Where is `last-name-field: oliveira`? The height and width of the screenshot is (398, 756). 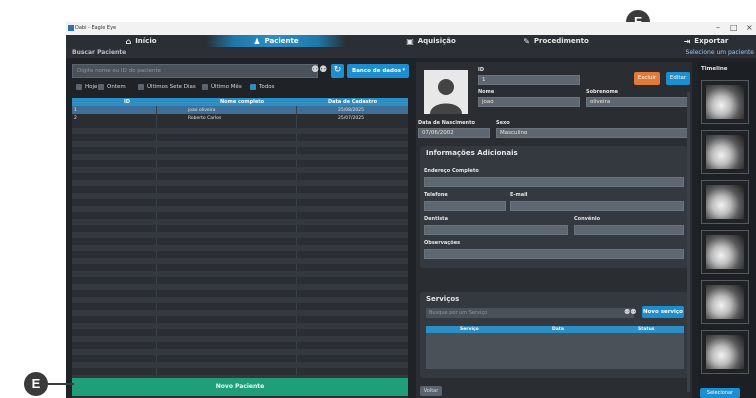
last-name-field: oliveira is located at coordinates (637, 102).